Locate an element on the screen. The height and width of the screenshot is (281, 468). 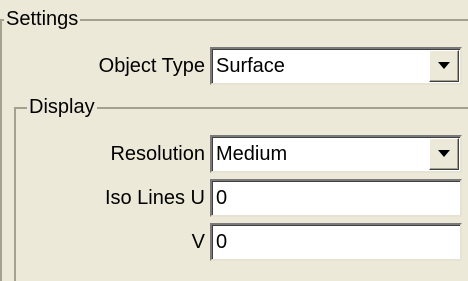
resolution-dropdown: Medium is located at coordinates (336, 154).